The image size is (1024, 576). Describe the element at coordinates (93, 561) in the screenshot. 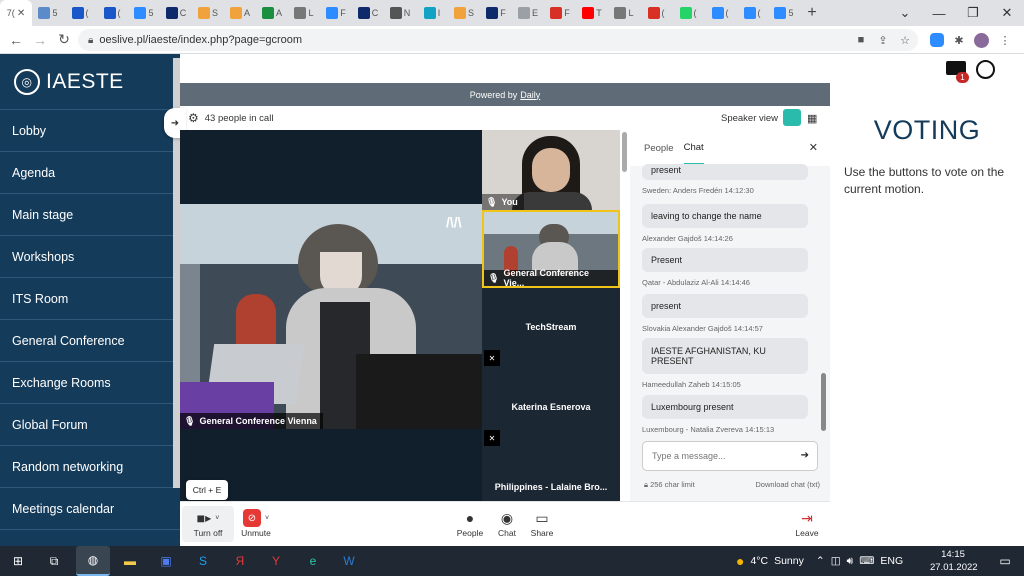

I see `chrome-taskbar-icon: ◍` at that location.